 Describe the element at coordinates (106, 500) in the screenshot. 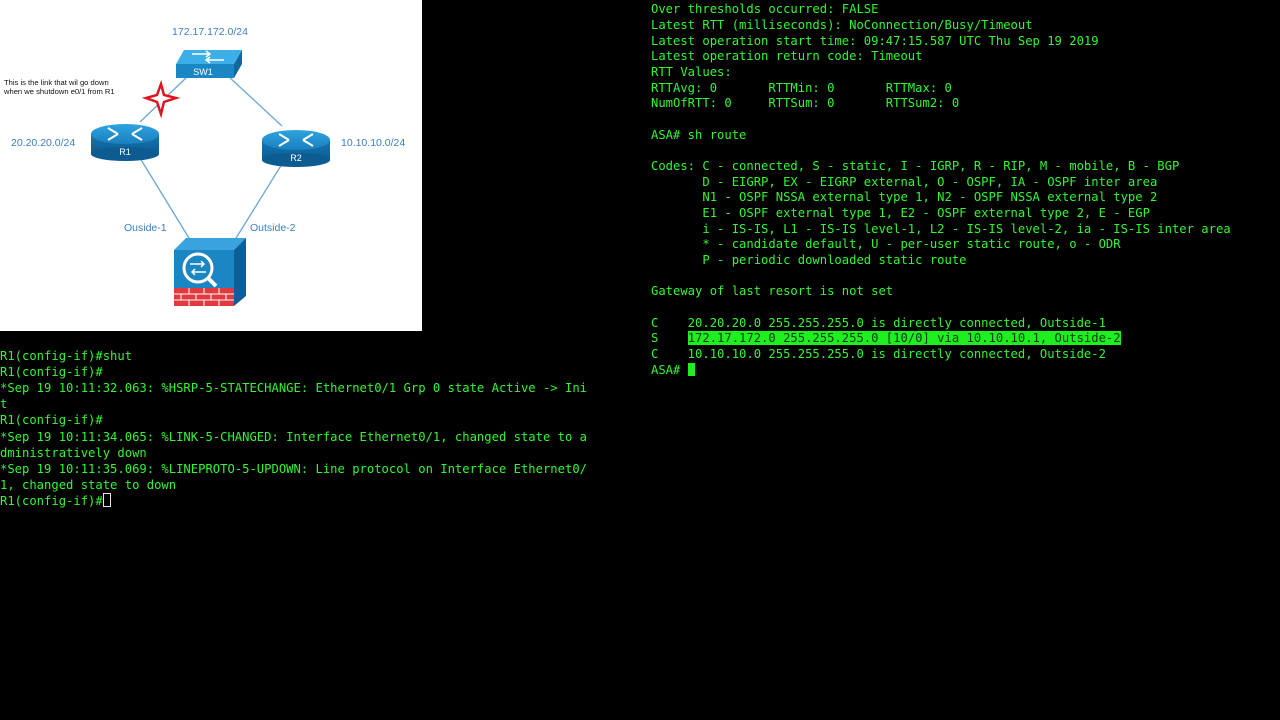

I see `r1-cursor` at that location.